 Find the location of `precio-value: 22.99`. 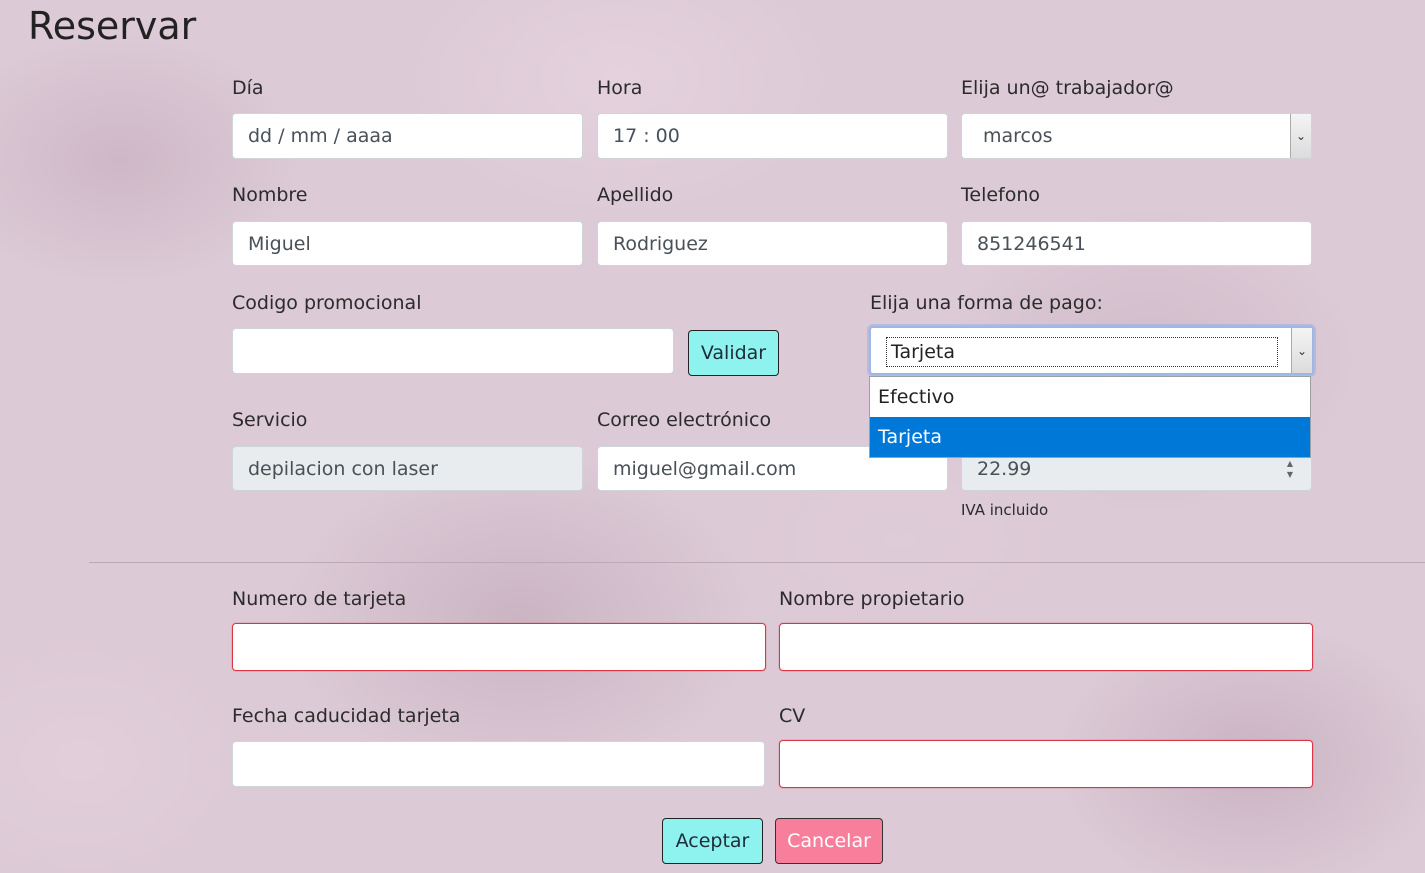

precio-value: 22.99 is located at coordinates (1004, 468).